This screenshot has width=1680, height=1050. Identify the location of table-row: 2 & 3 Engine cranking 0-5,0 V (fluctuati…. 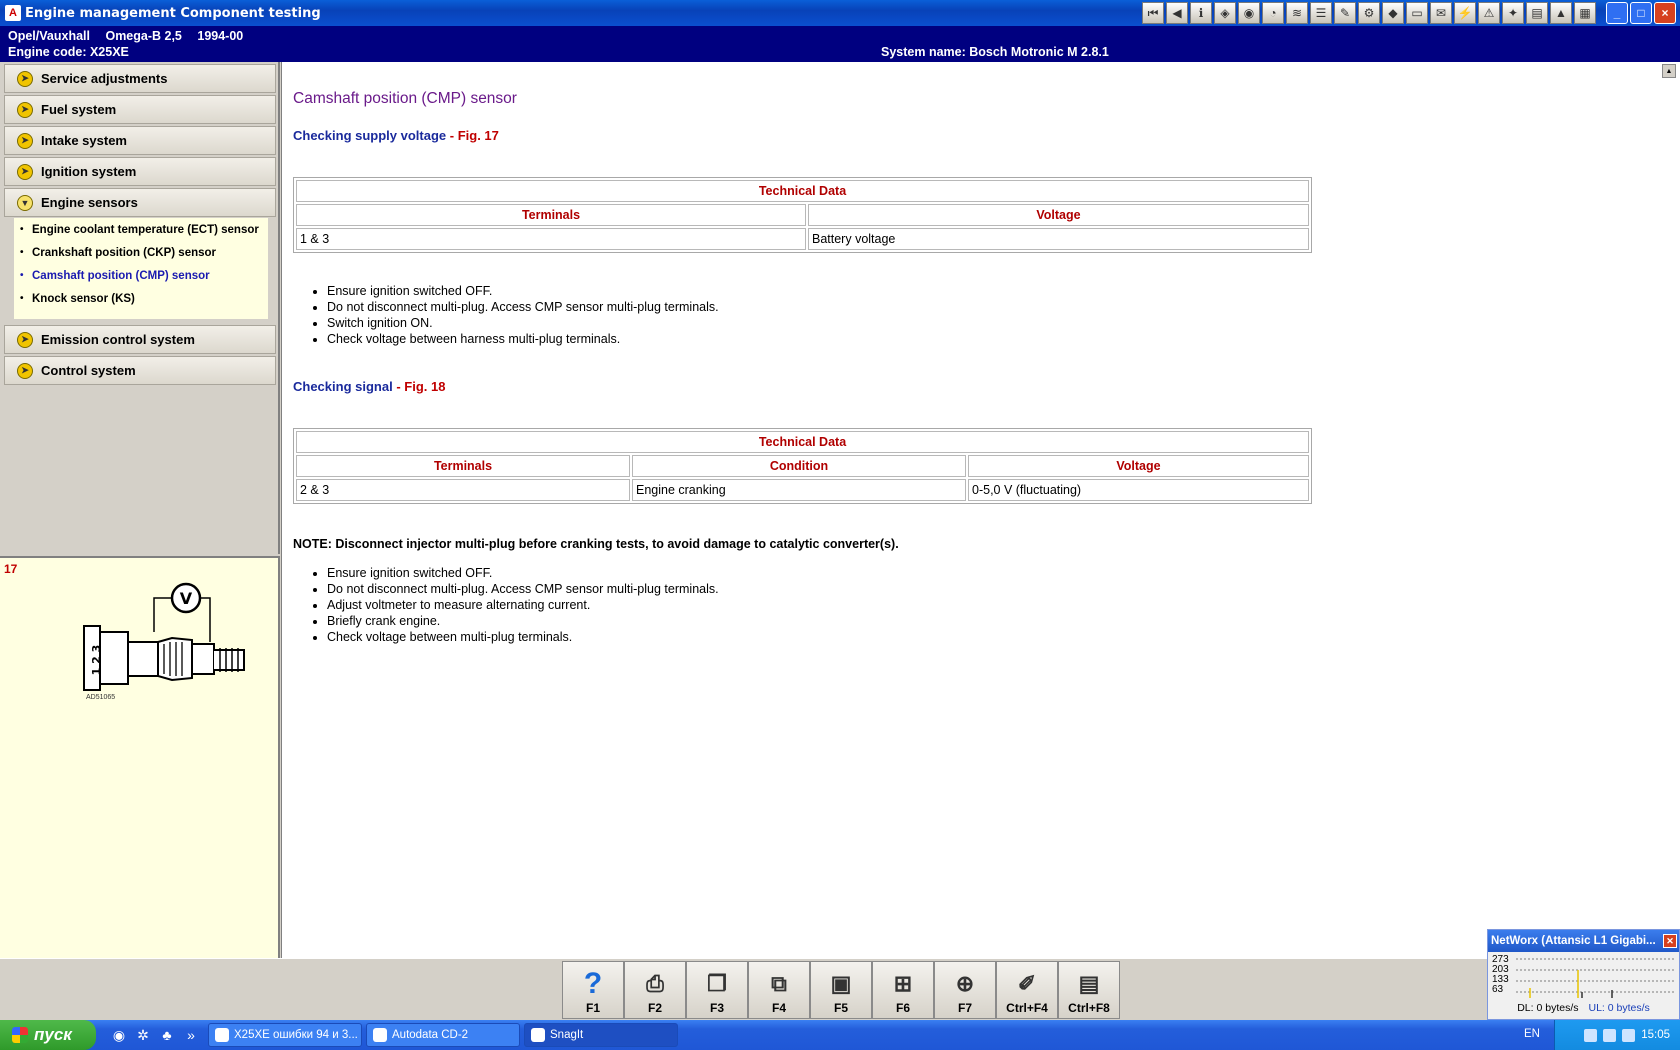
(802, 490).